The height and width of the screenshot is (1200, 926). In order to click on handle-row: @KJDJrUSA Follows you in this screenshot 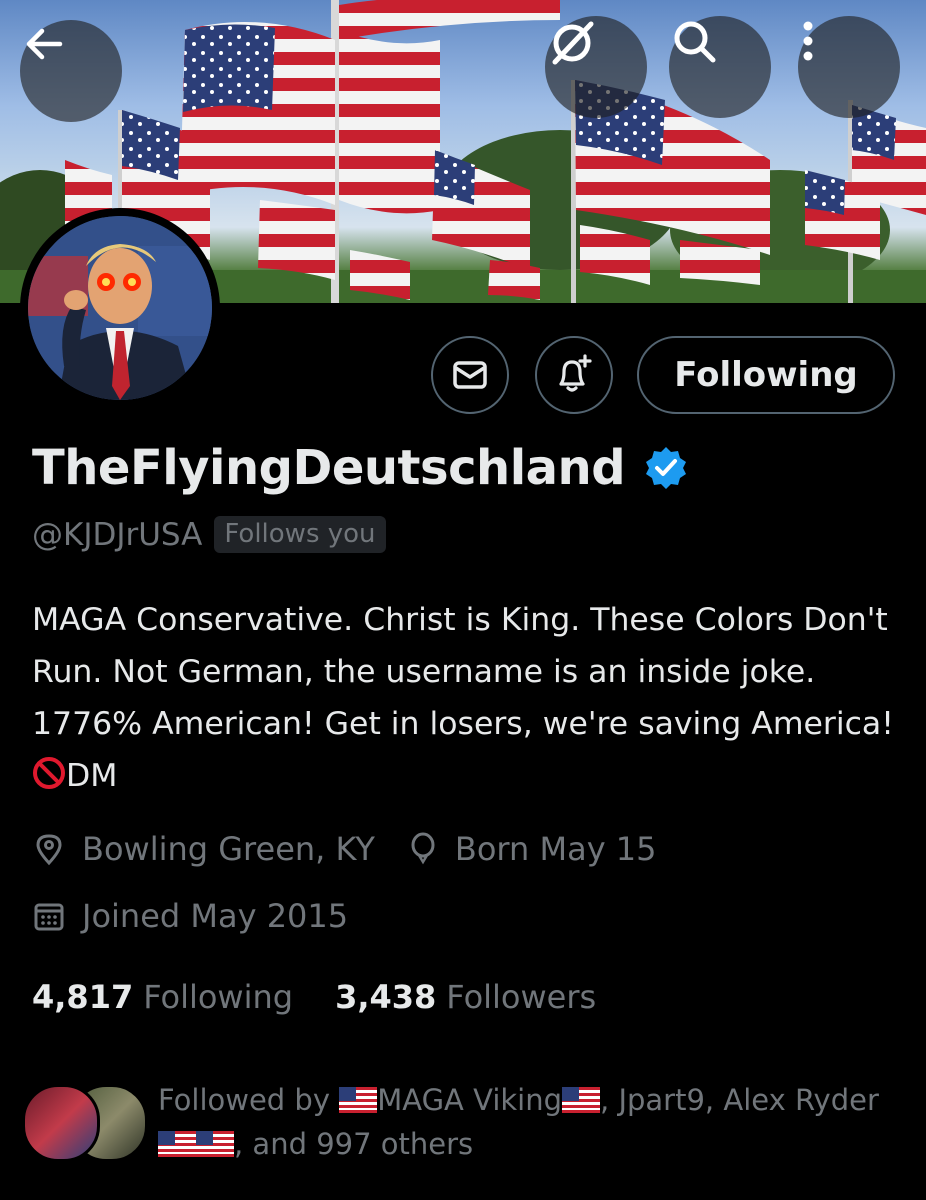, I will do `click(209, 534)`.